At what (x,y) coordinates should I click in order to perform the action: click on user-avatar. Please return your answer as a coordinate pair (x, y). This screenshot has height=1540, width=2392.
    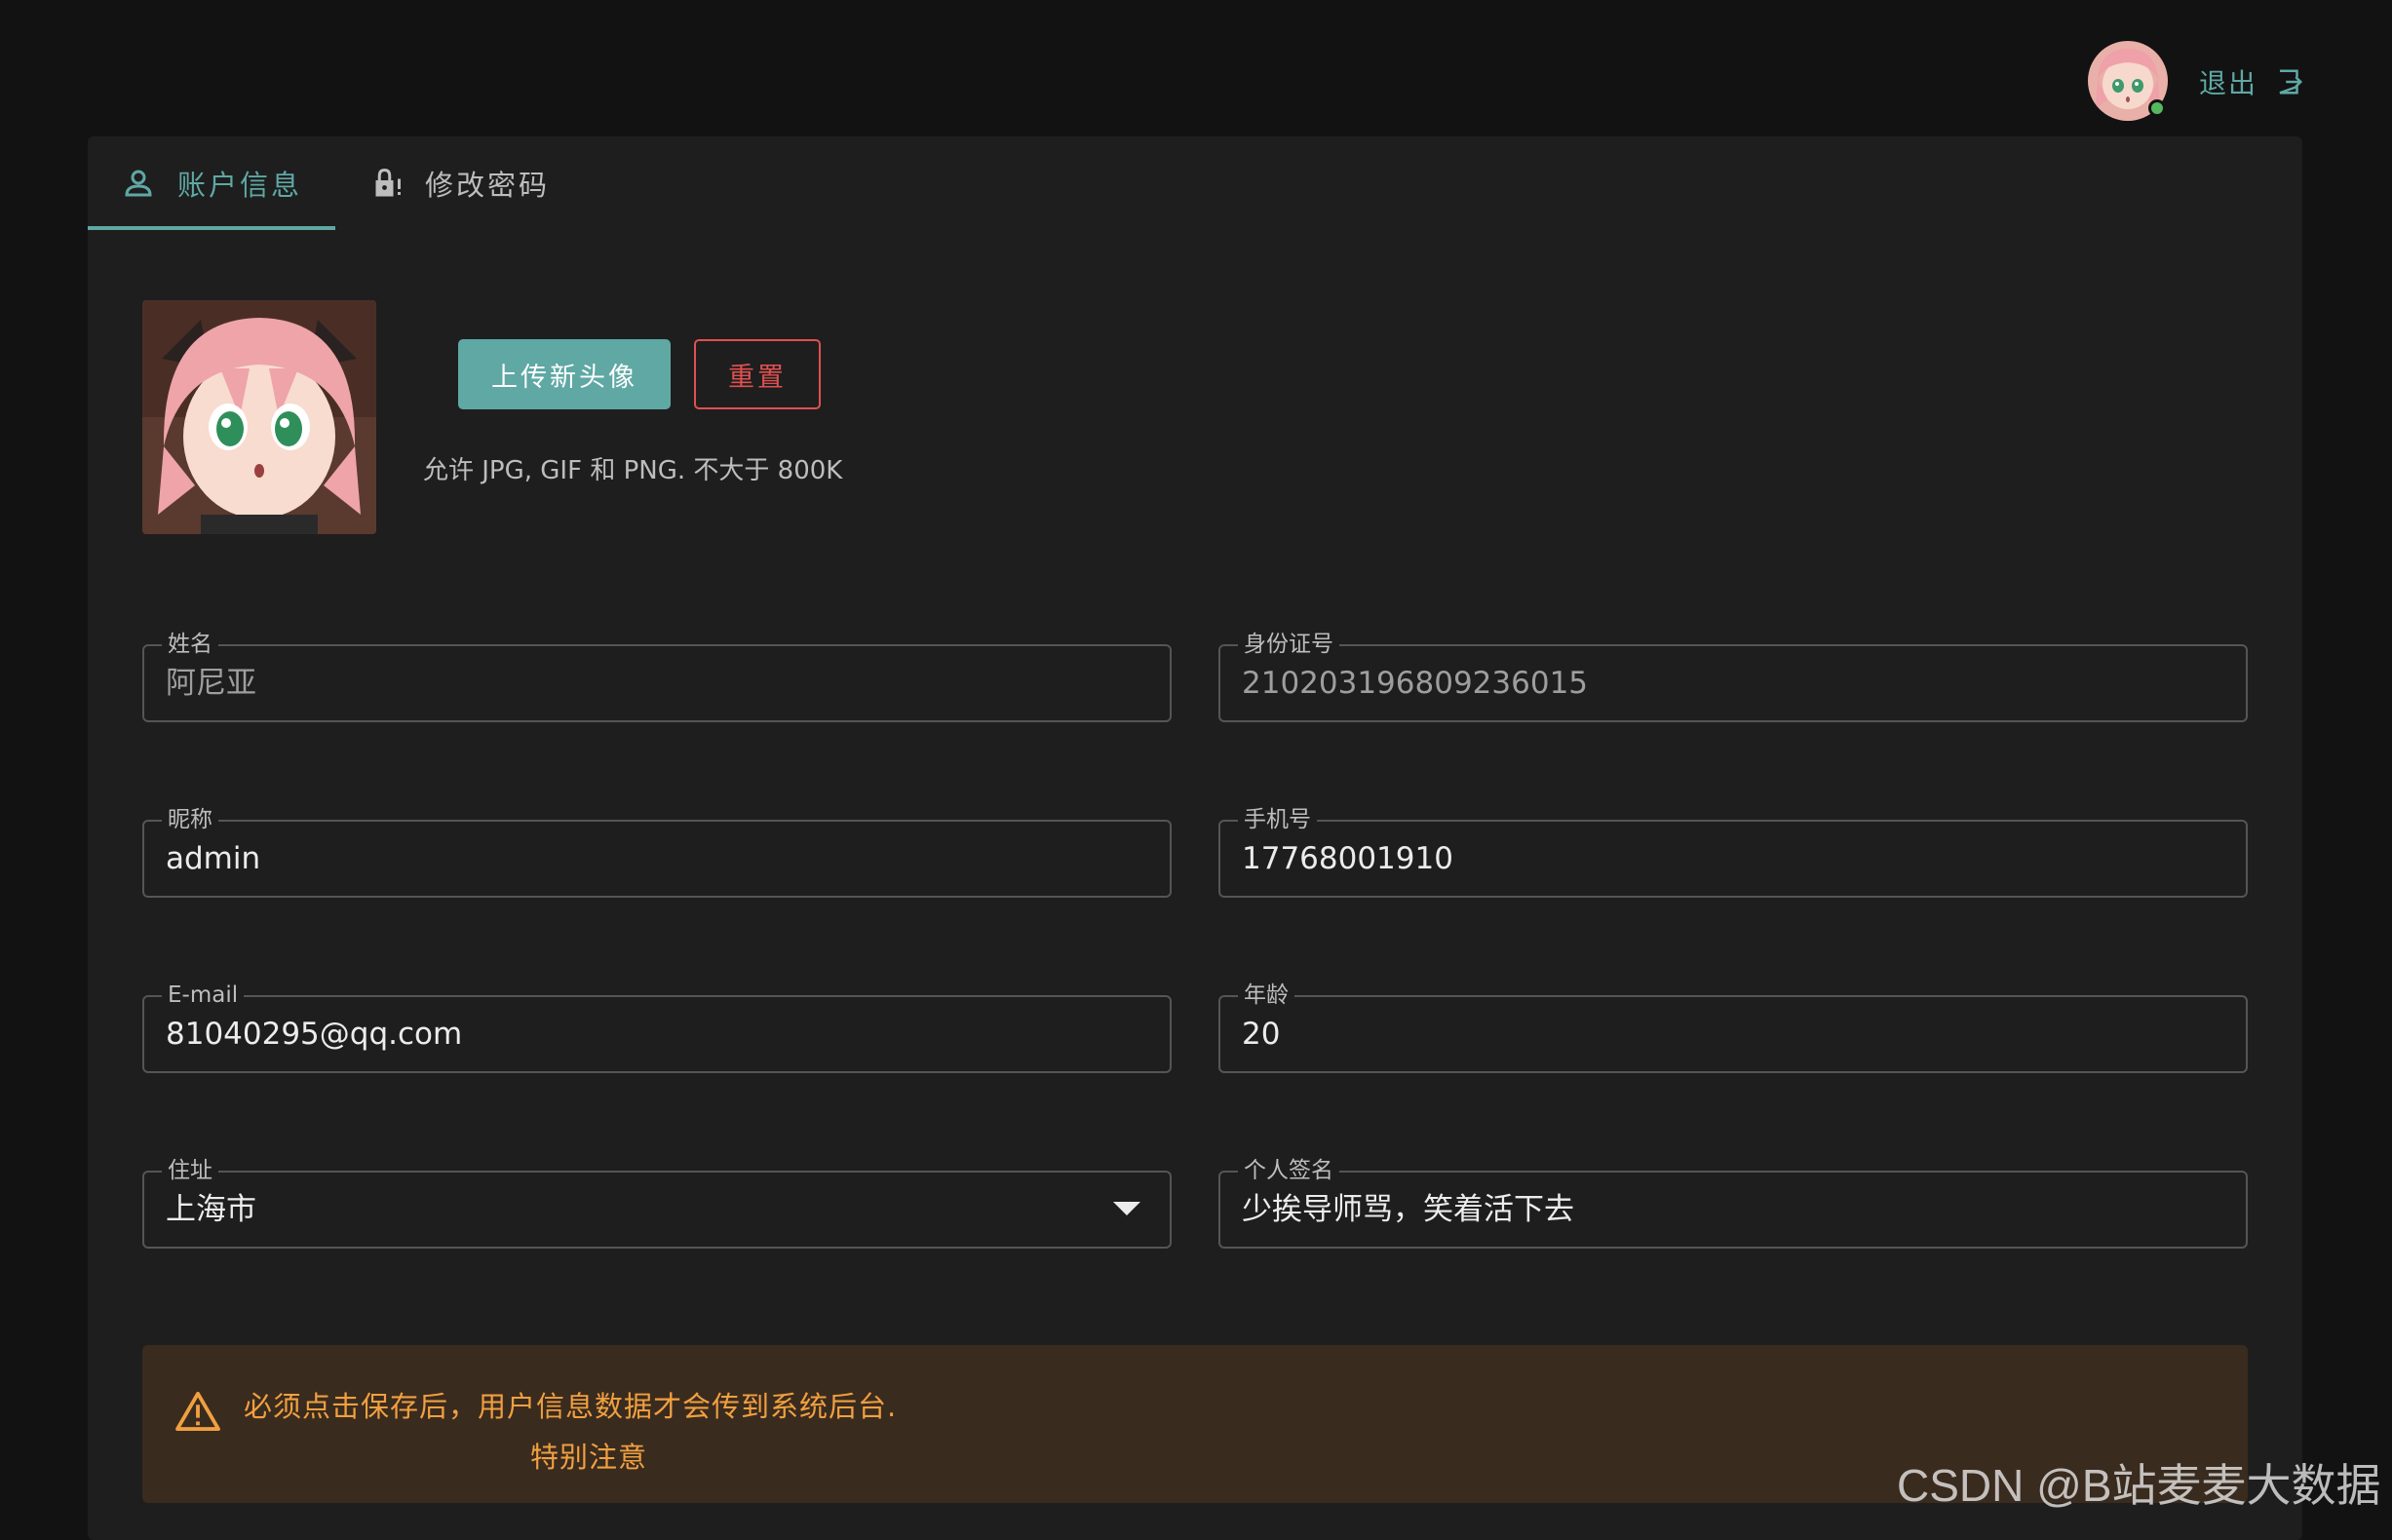
    Looking at the image, I should click on (2128, 81).